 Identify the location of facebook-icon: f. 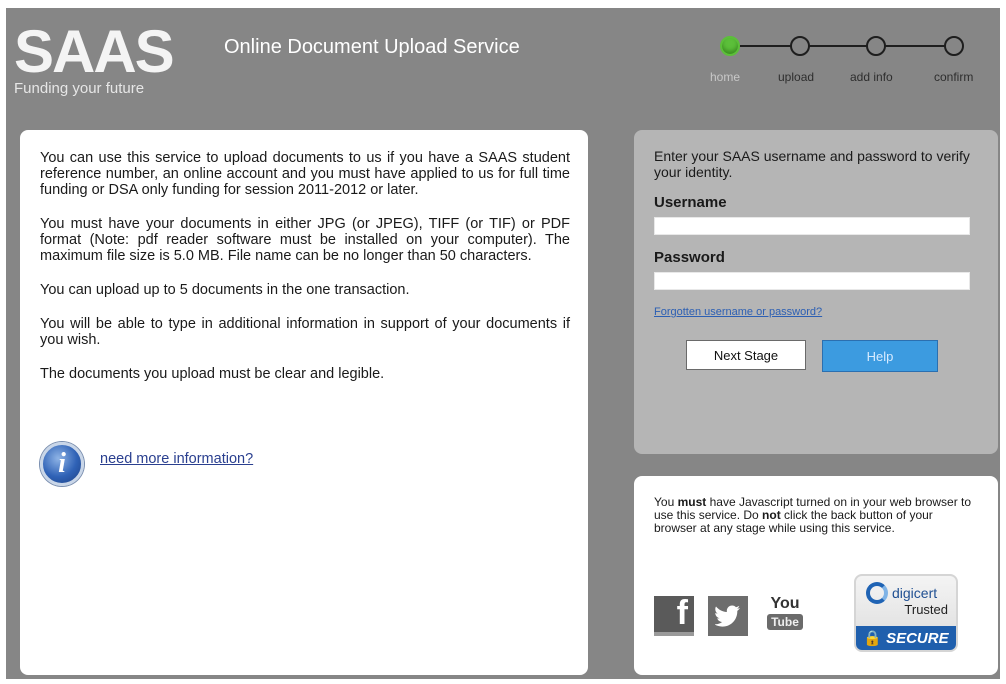
(674, 615).